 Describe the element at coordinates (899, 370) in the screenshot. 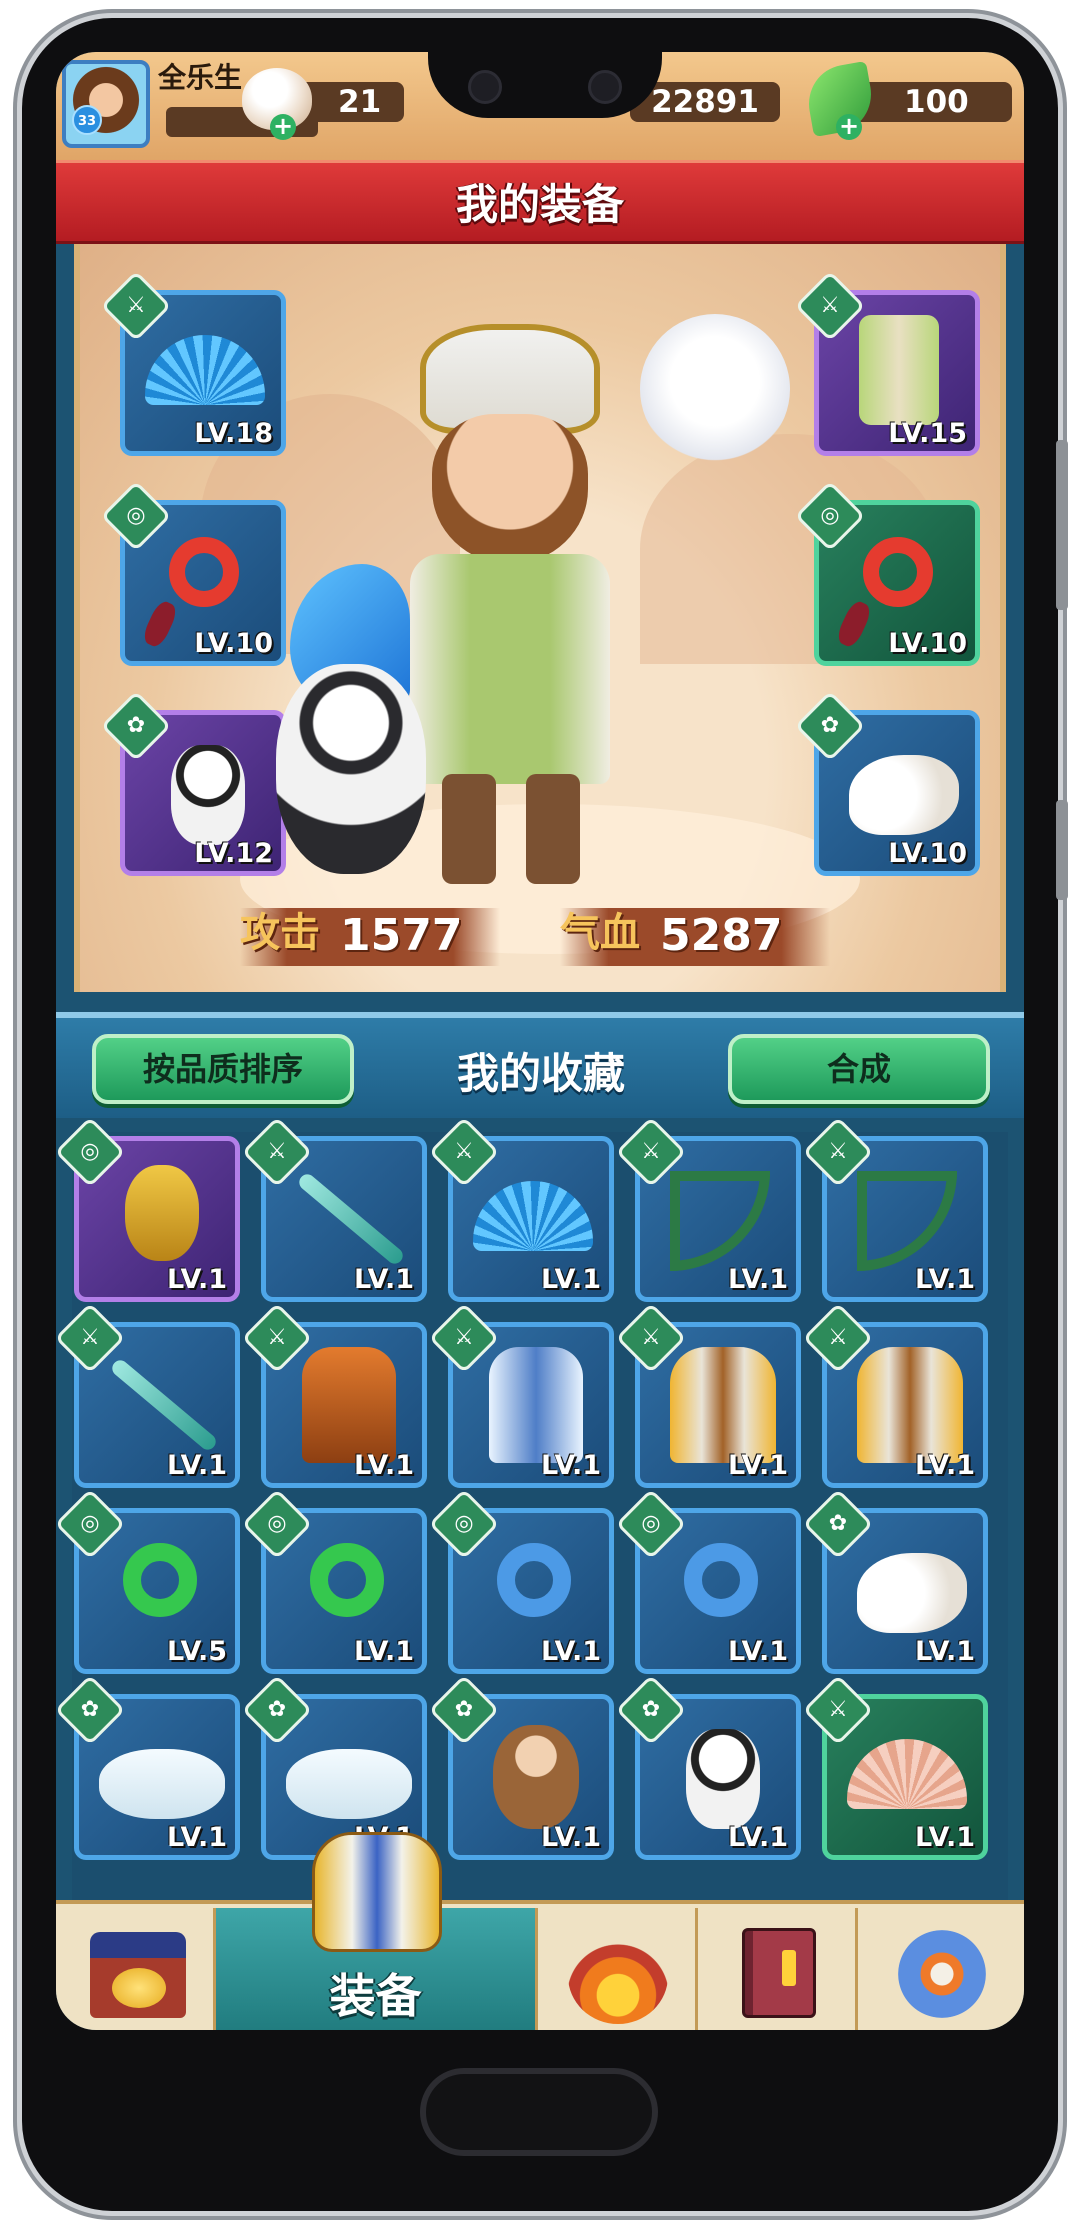

I see `robe-art` at that location.